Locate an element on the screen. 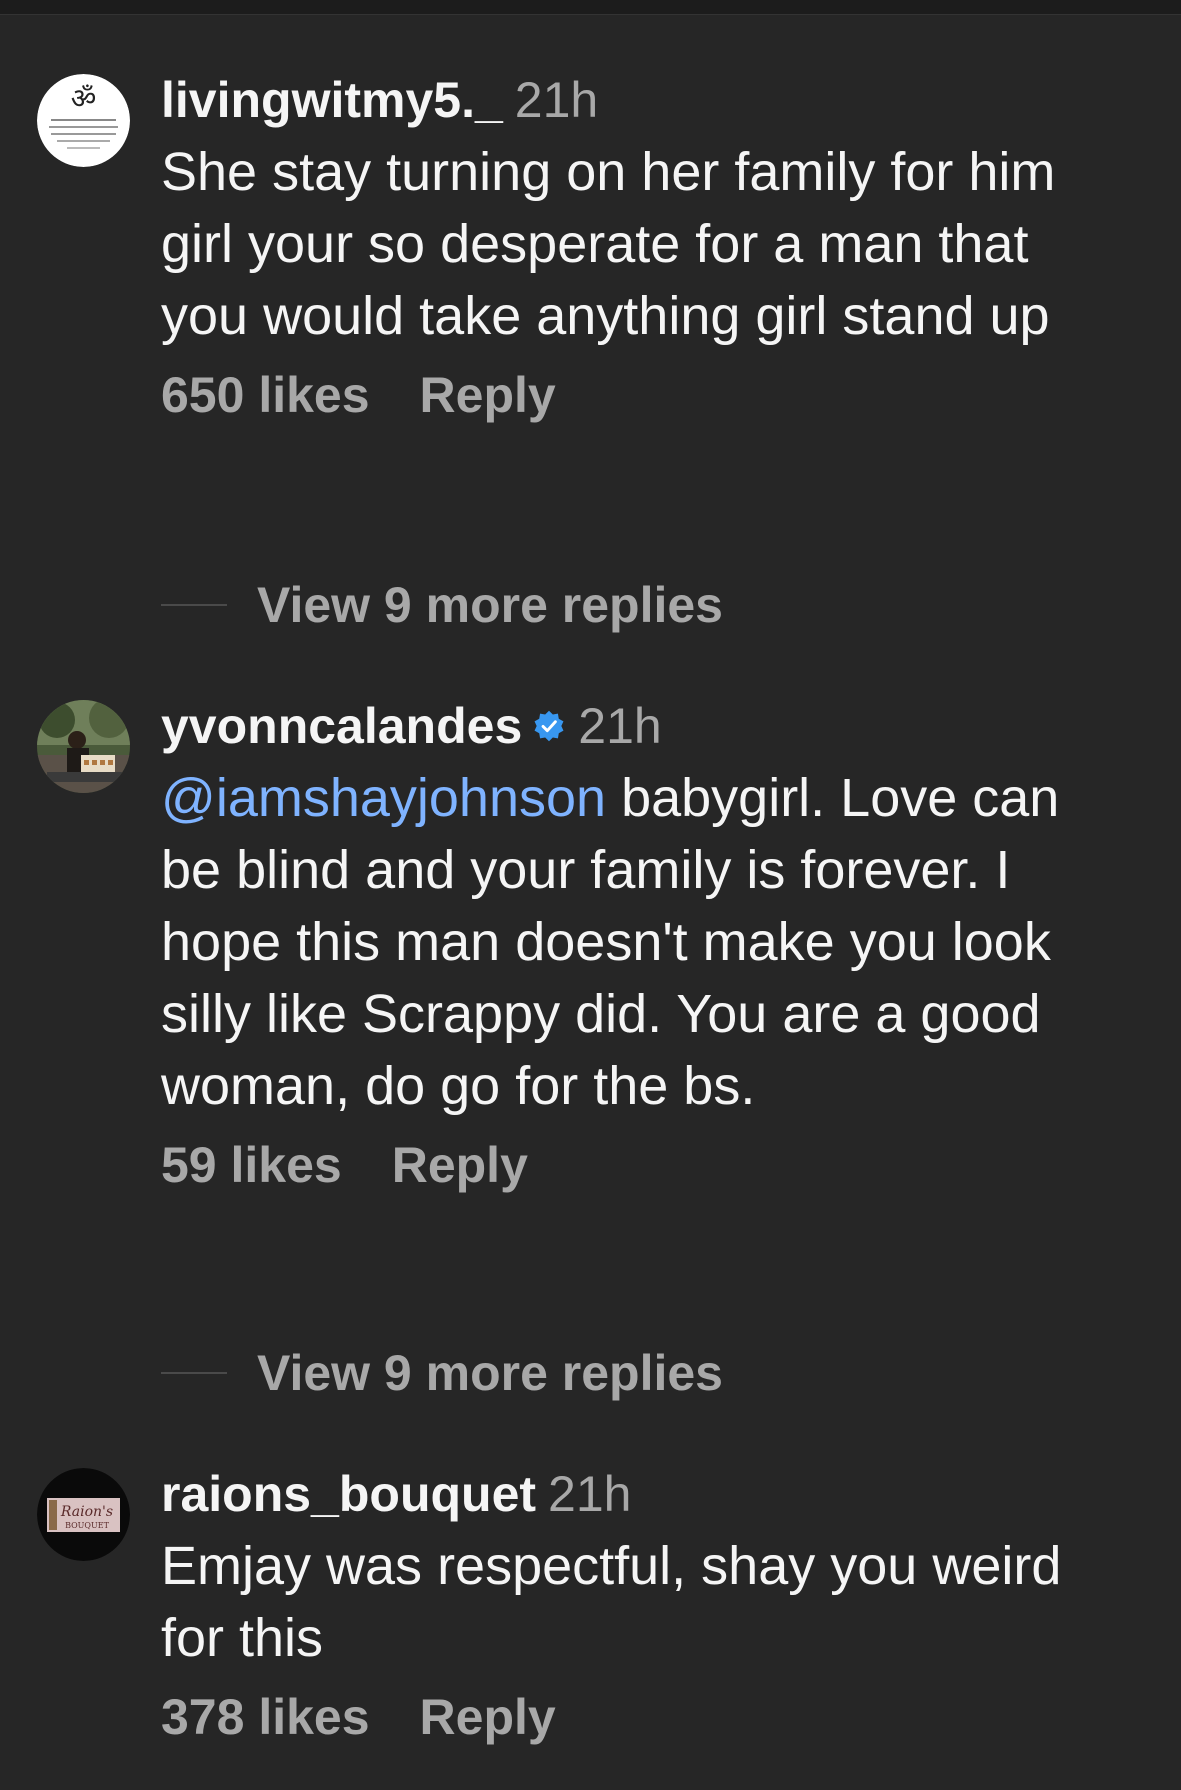  brand-logo-avatar-icon: Raion's BOUQUET is located at coordinates (83, 1514).